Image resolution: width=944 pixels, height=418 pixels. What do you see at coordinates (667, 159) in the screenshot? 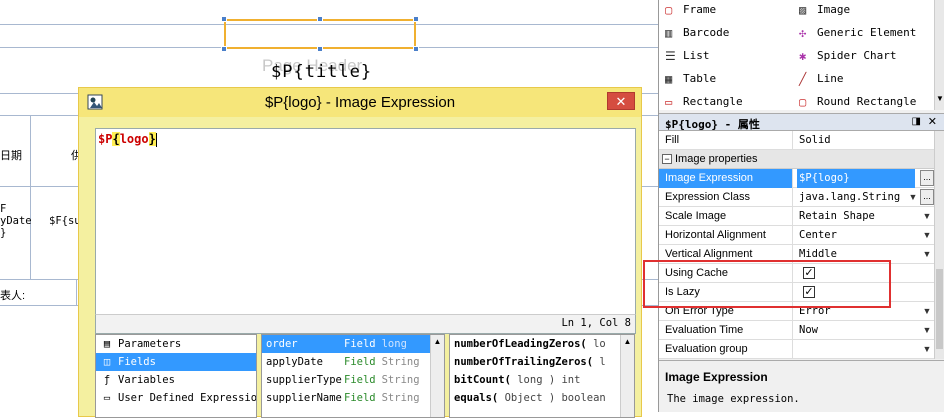
I see `collapse-icon: −` at bounding box center [667, 159].